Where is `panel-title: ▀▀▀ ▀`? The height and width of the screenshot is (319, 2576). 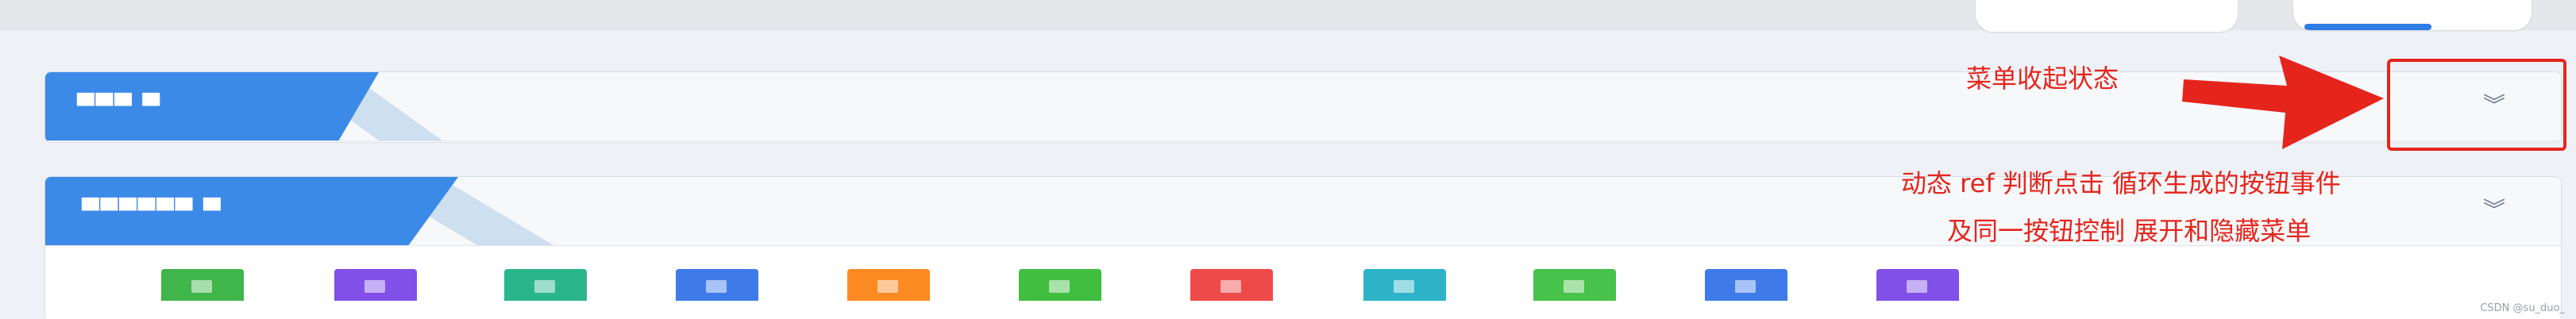 panel-title: ▀▀▀ ▀ is located at coordinates (119, 106).